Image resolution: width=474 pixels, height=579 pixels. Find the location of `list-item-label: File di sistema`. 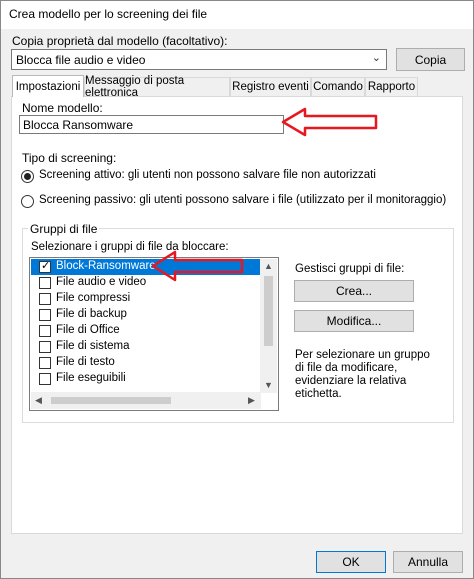

list-item-label: File di sistema is located at coordinates (93, 346).